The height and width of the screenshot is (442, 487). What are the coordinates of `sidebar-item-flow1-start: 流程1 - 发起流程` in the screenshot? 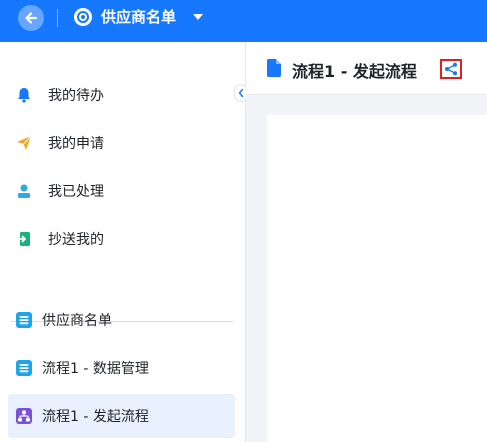 It's located at (121, 416).